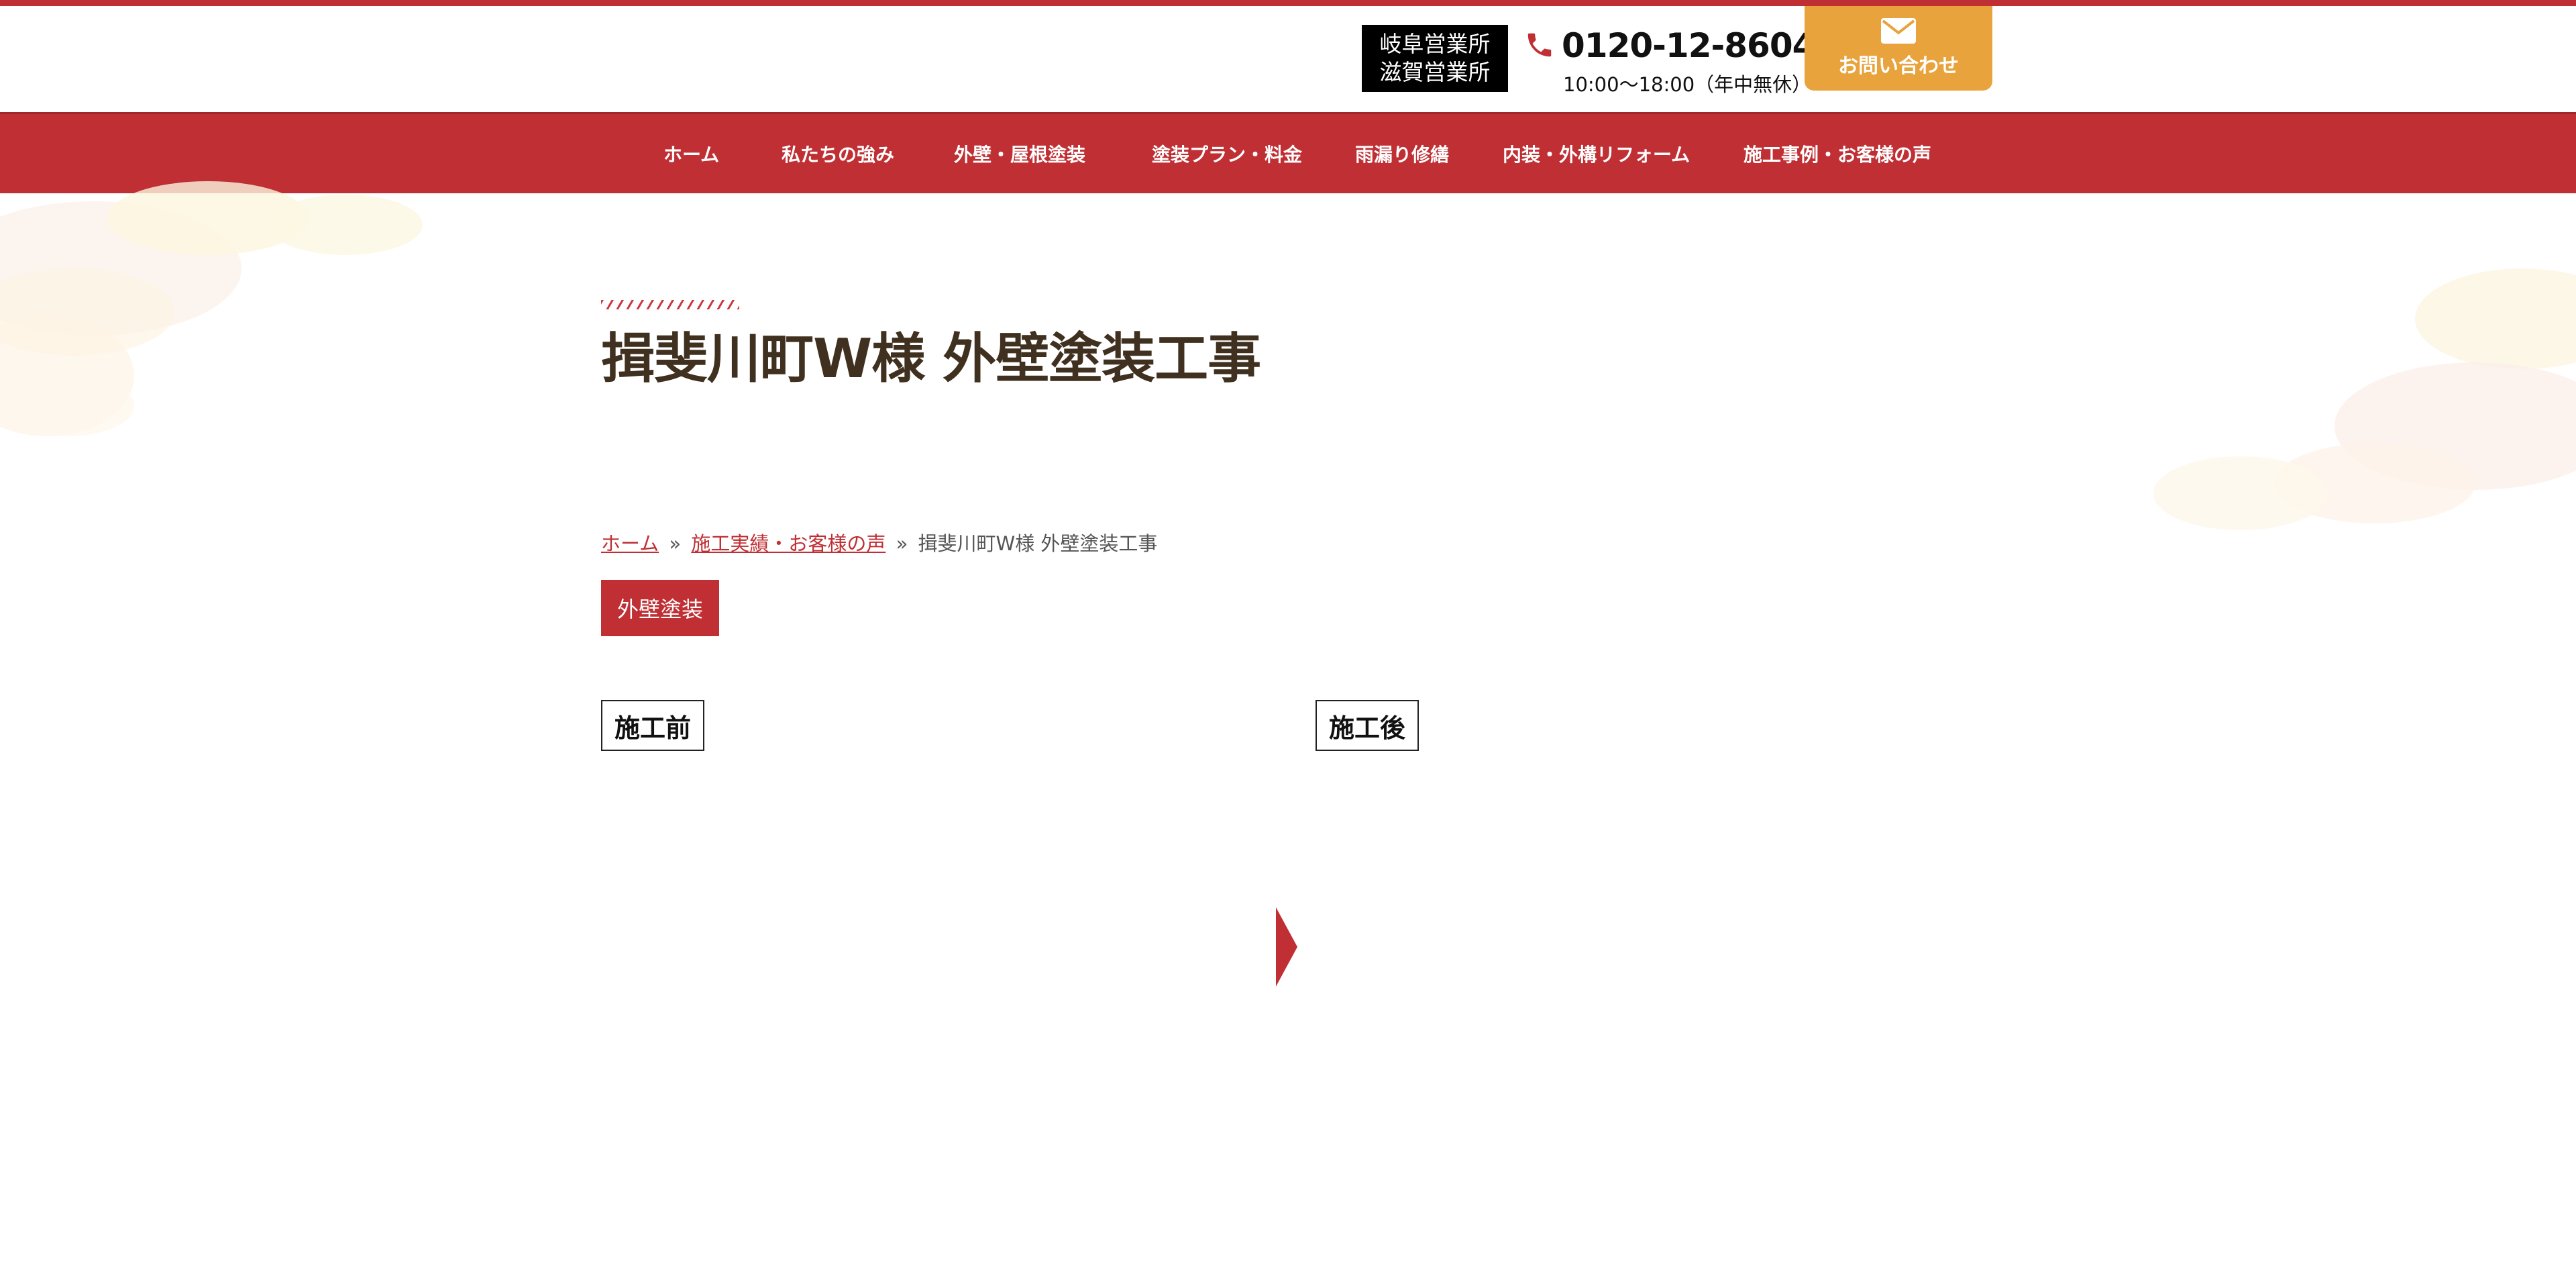 The width and height of the screenshot is (2576, 1263). I want to click on nav-item-reform: 内装・外構リフォーム, so click(1596, 154).